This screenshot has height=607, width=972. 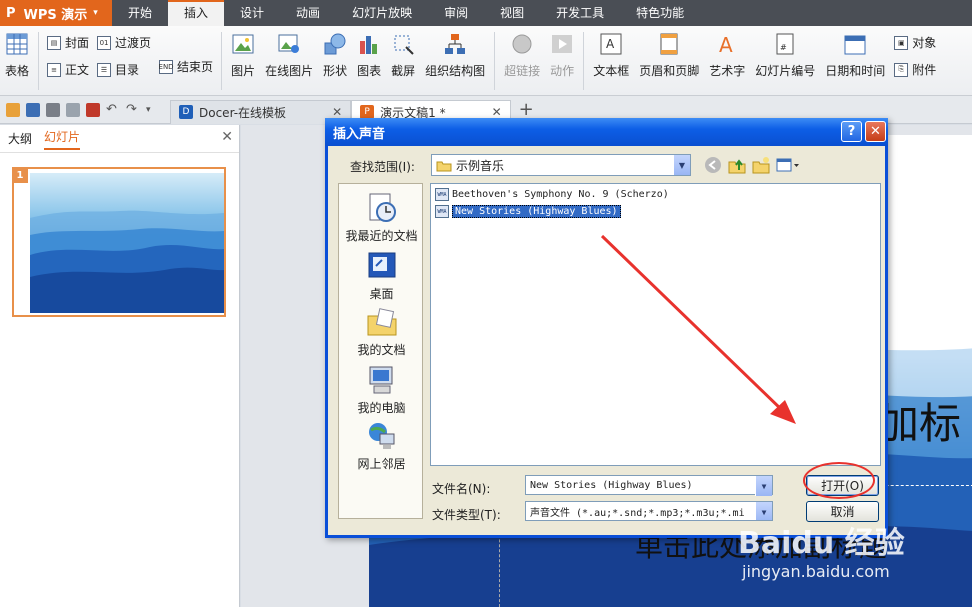 I want to click on view-menu-icon, so click(x=788, y=165).